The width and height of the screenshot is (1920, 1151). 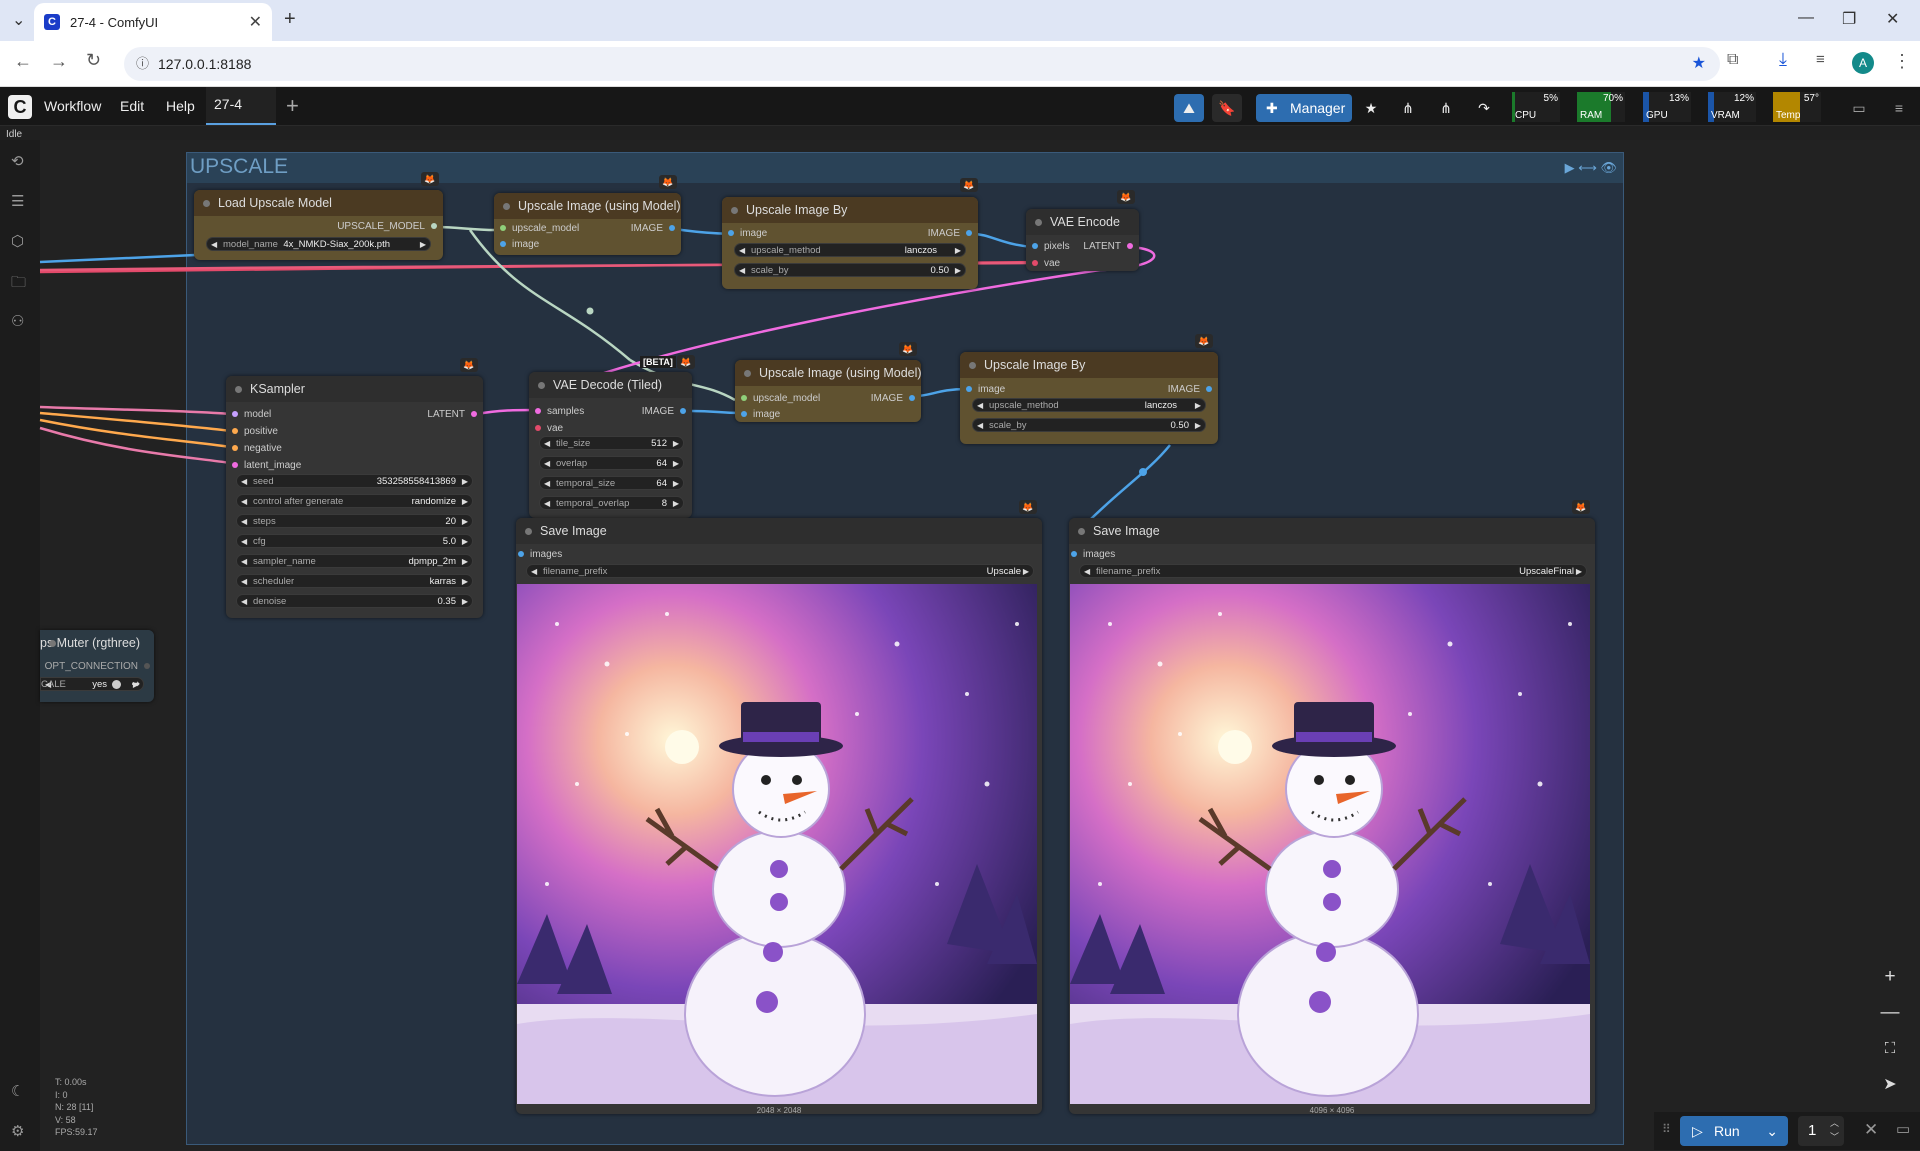 I want to click on widget-filename-prefix: filename_prefix Upscale, so click(x=780, y=571).